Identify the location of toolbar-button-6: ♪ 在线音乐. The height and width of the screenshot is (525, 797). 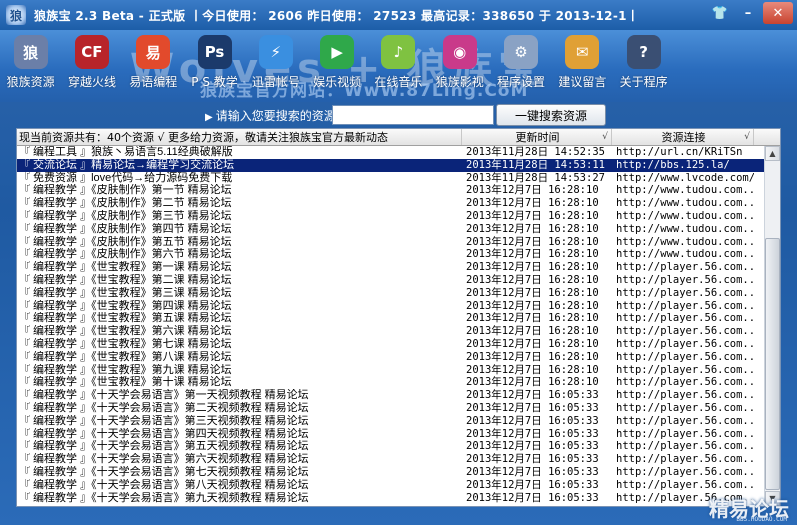
(398, 66).